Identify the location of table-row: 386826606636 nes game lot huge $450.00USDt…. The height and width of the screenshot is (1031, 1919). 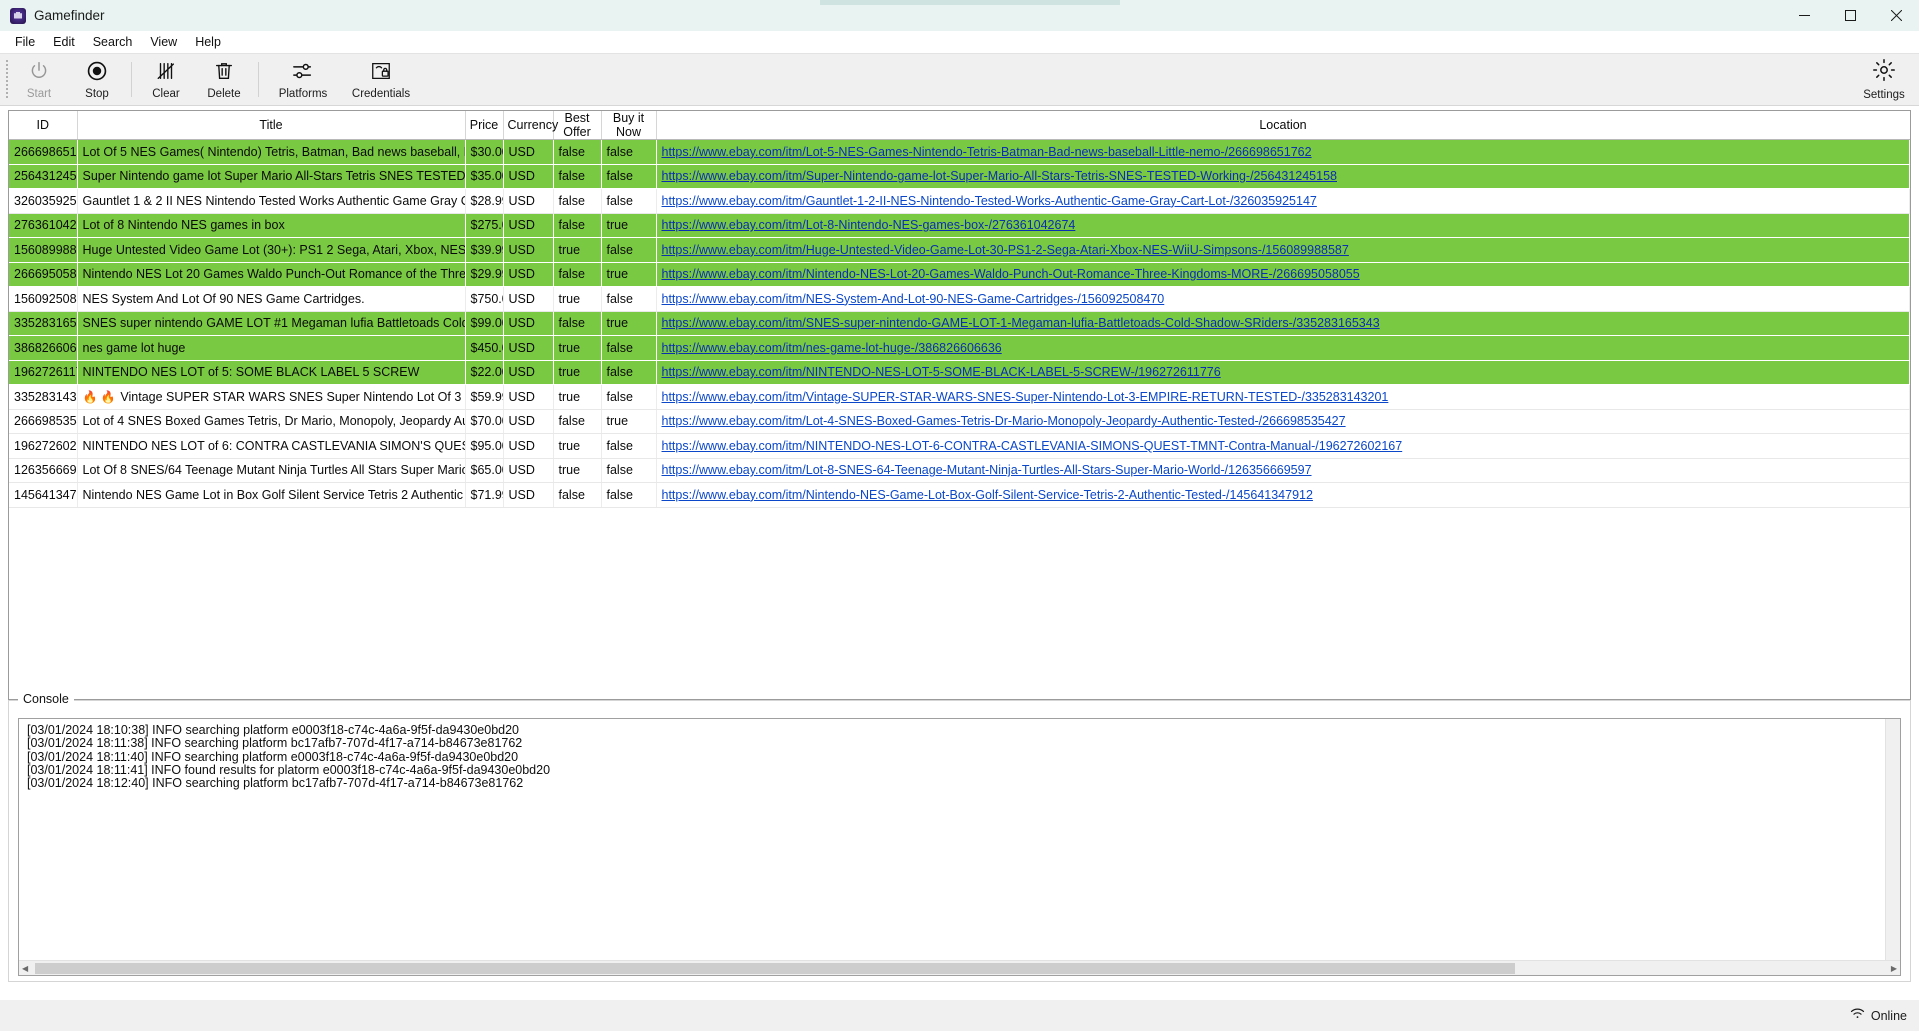
(959, 348).